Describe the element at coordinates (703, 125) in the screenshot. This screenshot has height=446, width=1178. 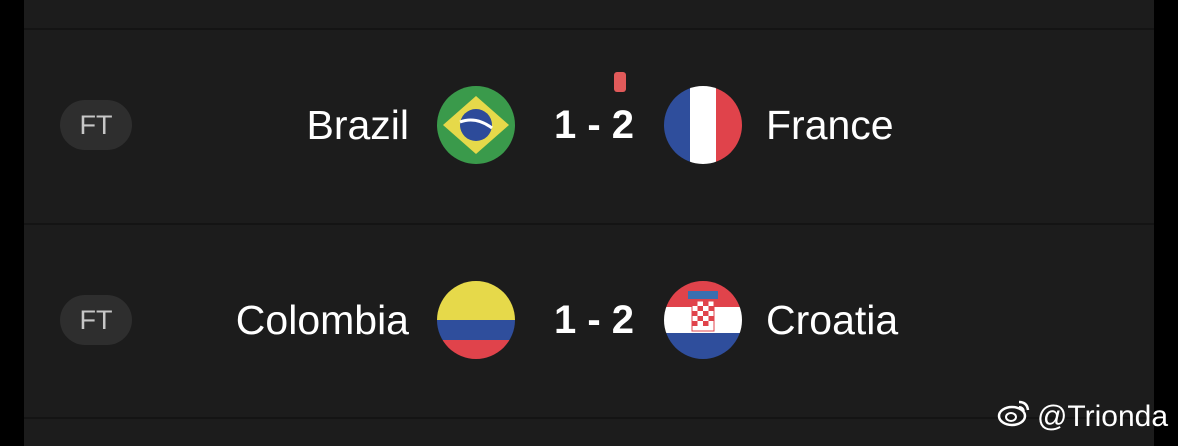
I see `france-flag-icon` at that location.